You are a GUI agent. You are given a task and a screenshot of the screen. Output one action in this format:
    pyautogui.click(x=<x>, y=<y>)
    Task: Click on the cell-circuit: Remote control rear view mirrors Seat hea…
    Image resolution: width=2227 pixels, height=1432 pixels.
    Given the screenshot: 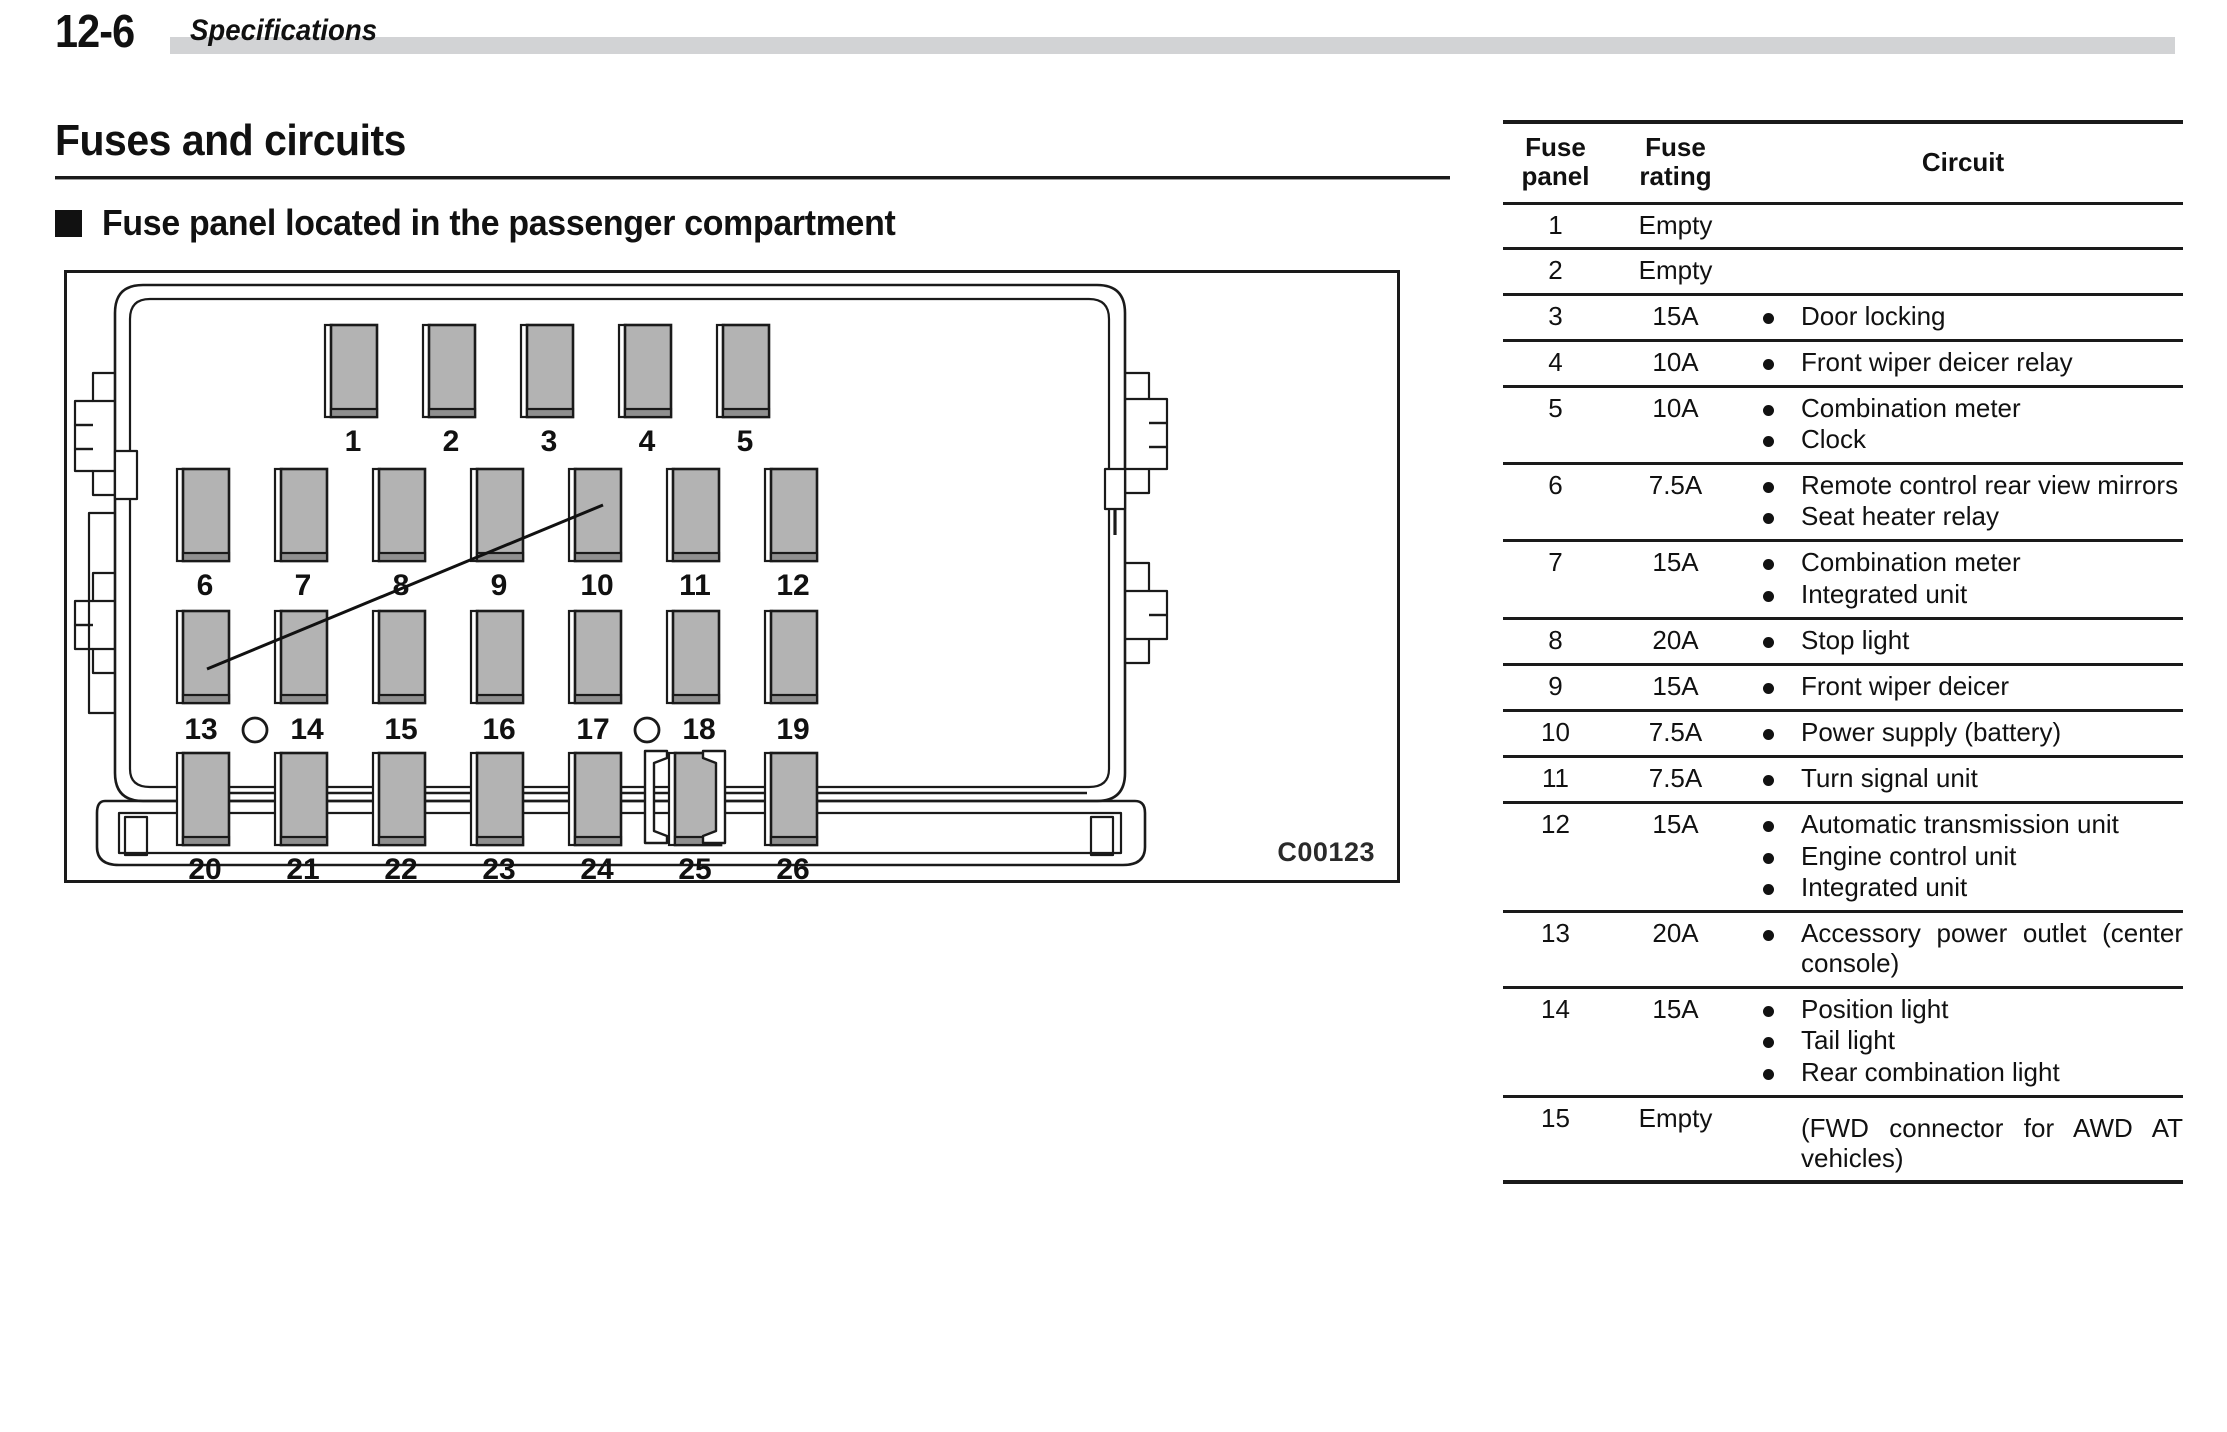 What is the action you would take?
    pyautogui.click(x=1963, y=503)
    